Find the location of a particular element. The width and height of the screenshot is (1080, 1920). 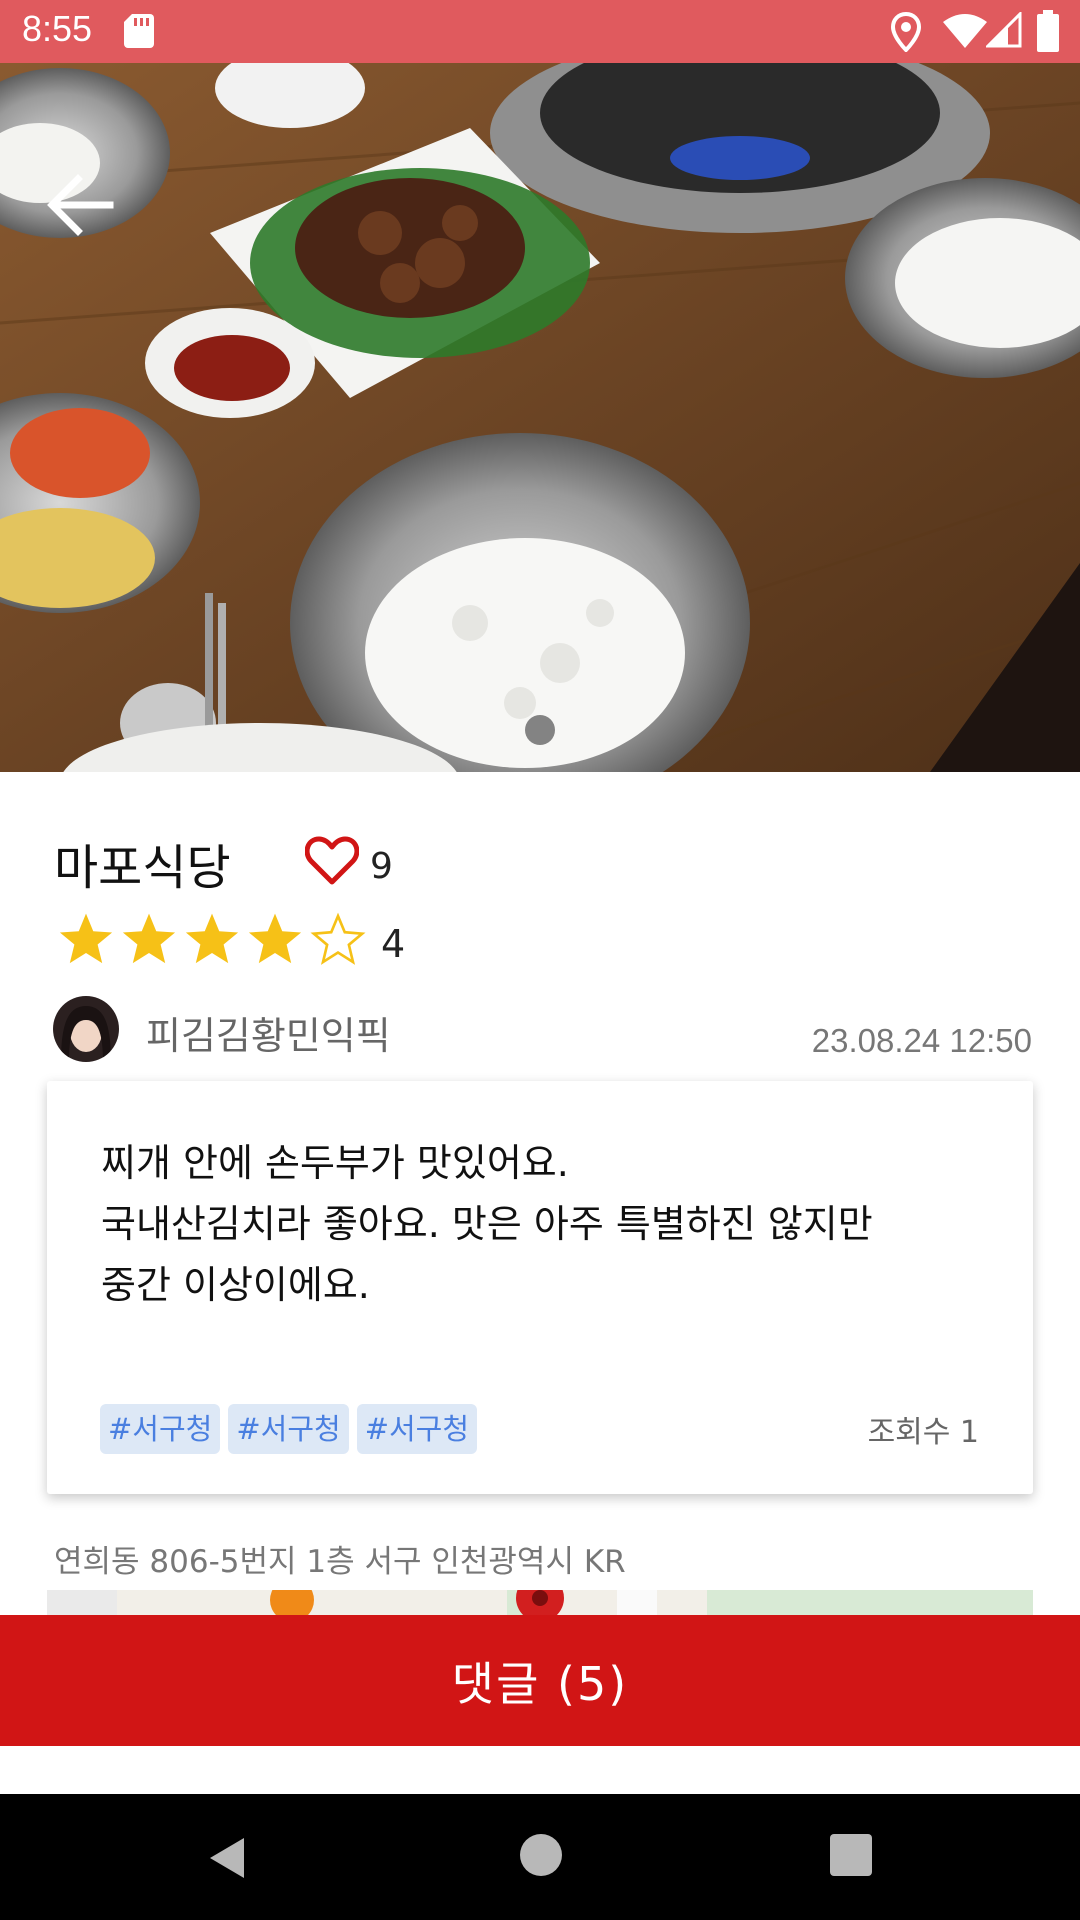

tag-list: #서구청 #서구청 #서구청 is located at coordinates (292, 1429).